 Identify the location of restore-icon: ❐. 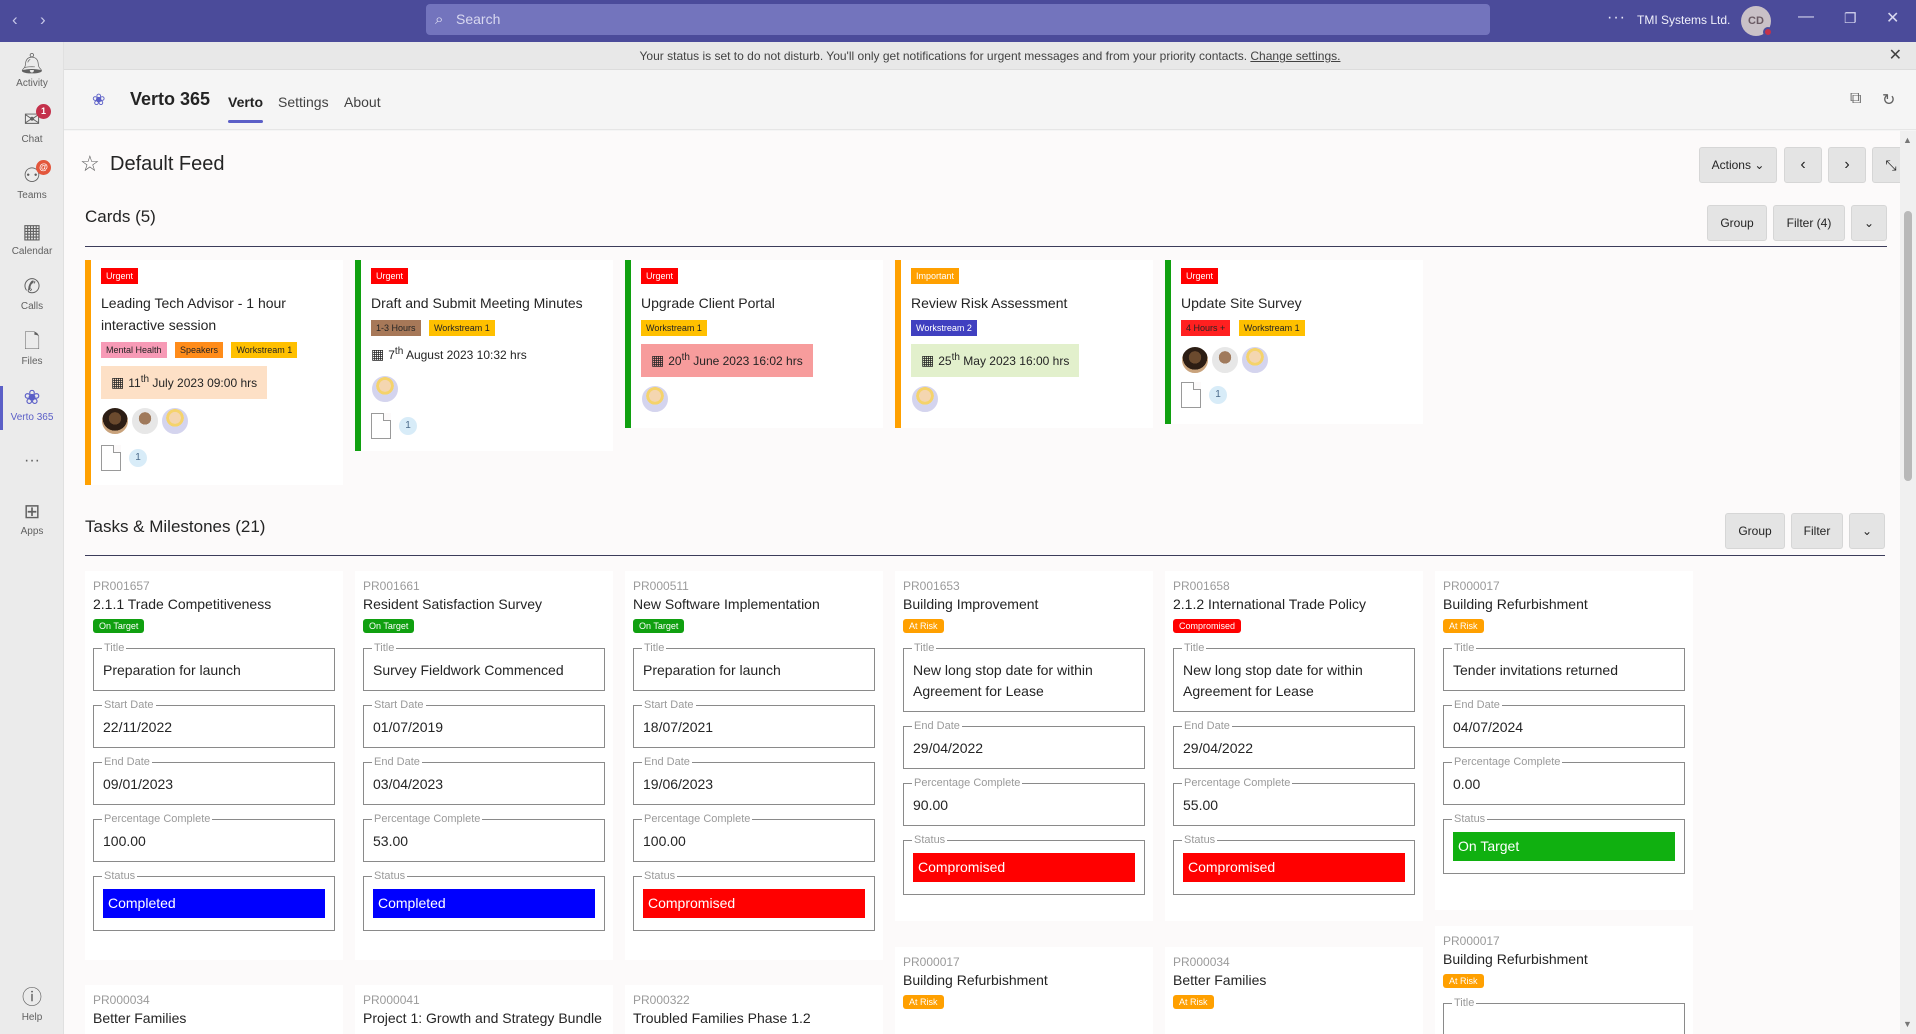
(1850, 18).